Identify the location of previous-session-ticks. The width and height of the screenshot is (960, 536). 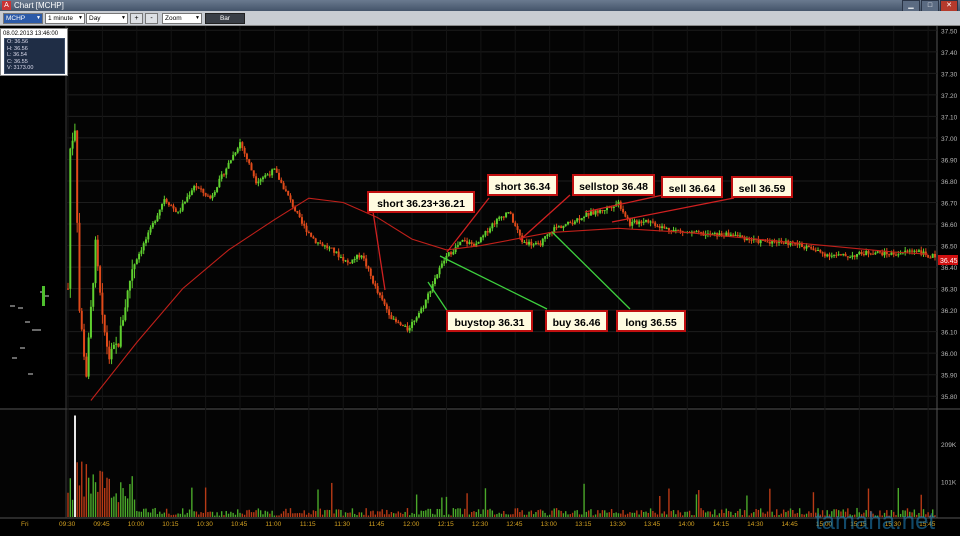
(29, 330).